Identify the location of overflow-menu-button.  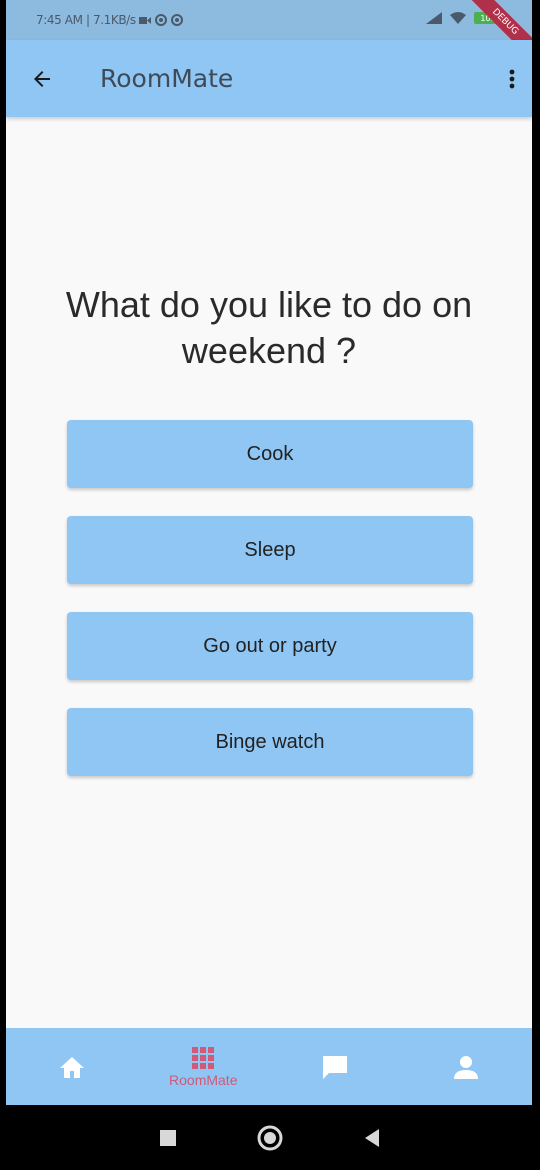
(512, 78).